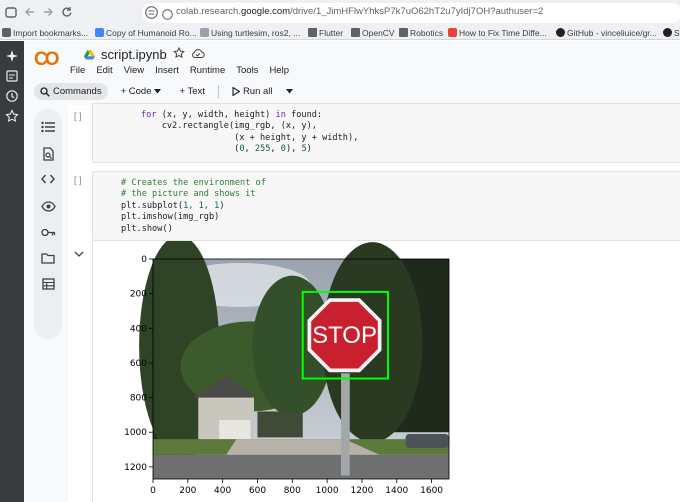 The height and width of the screenshot is (502, 680). I want to click on menu-help: Help, so click(279, 70).